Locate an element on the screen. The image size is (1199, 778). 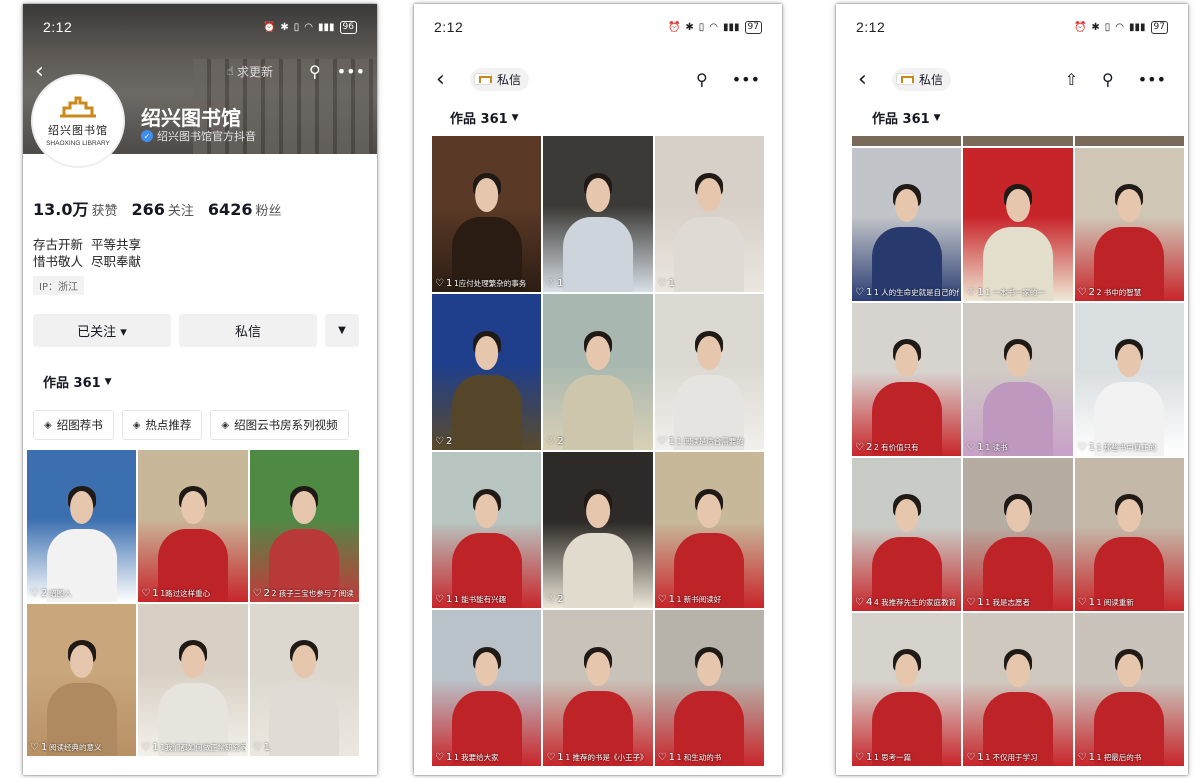
tag-cloud-study: ◈ 绍图云书房系列视频 is located at coordinates (279, 425).